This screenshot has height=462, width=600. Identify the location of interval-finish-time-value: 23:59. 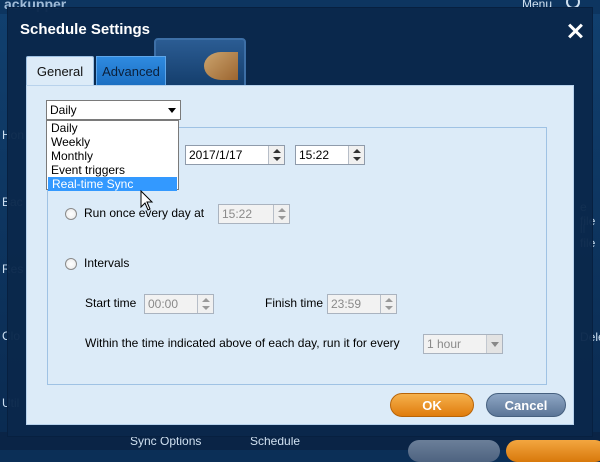
(346, 304).